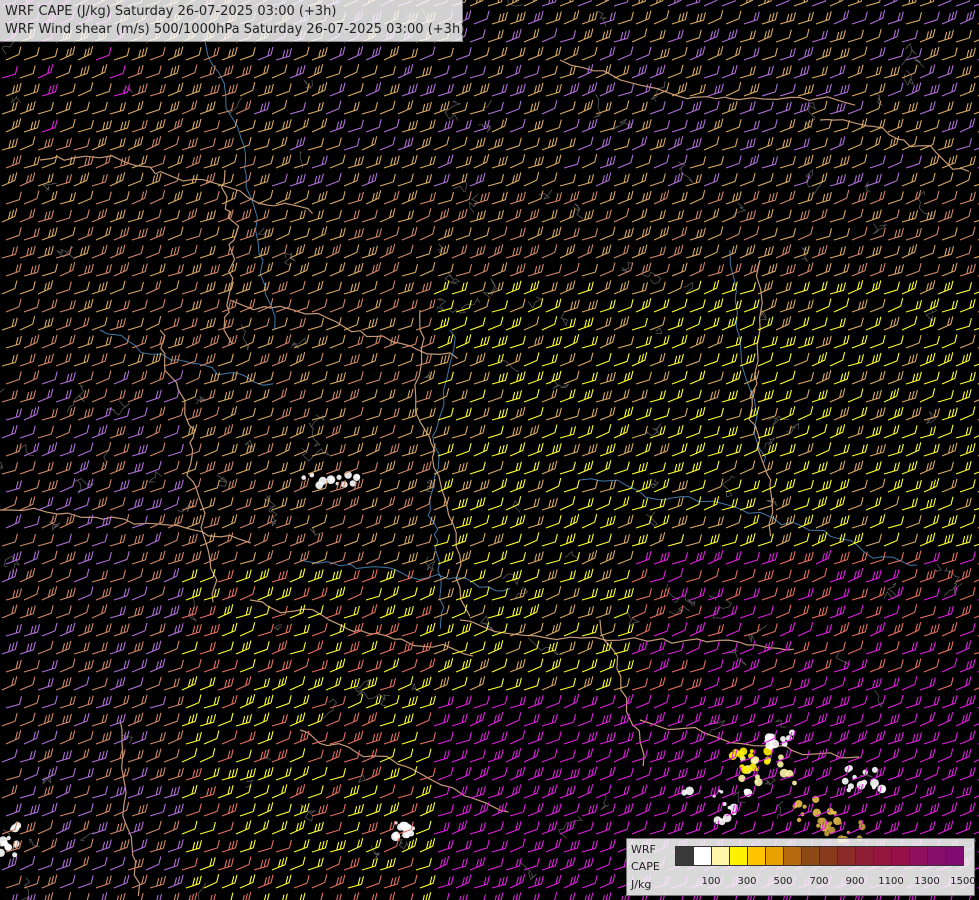 This screenshot has height=900, width=979. Describe the element at coordinates (927, 881) in the screenshot. I see `legend-tick-label: 1300` at that location.